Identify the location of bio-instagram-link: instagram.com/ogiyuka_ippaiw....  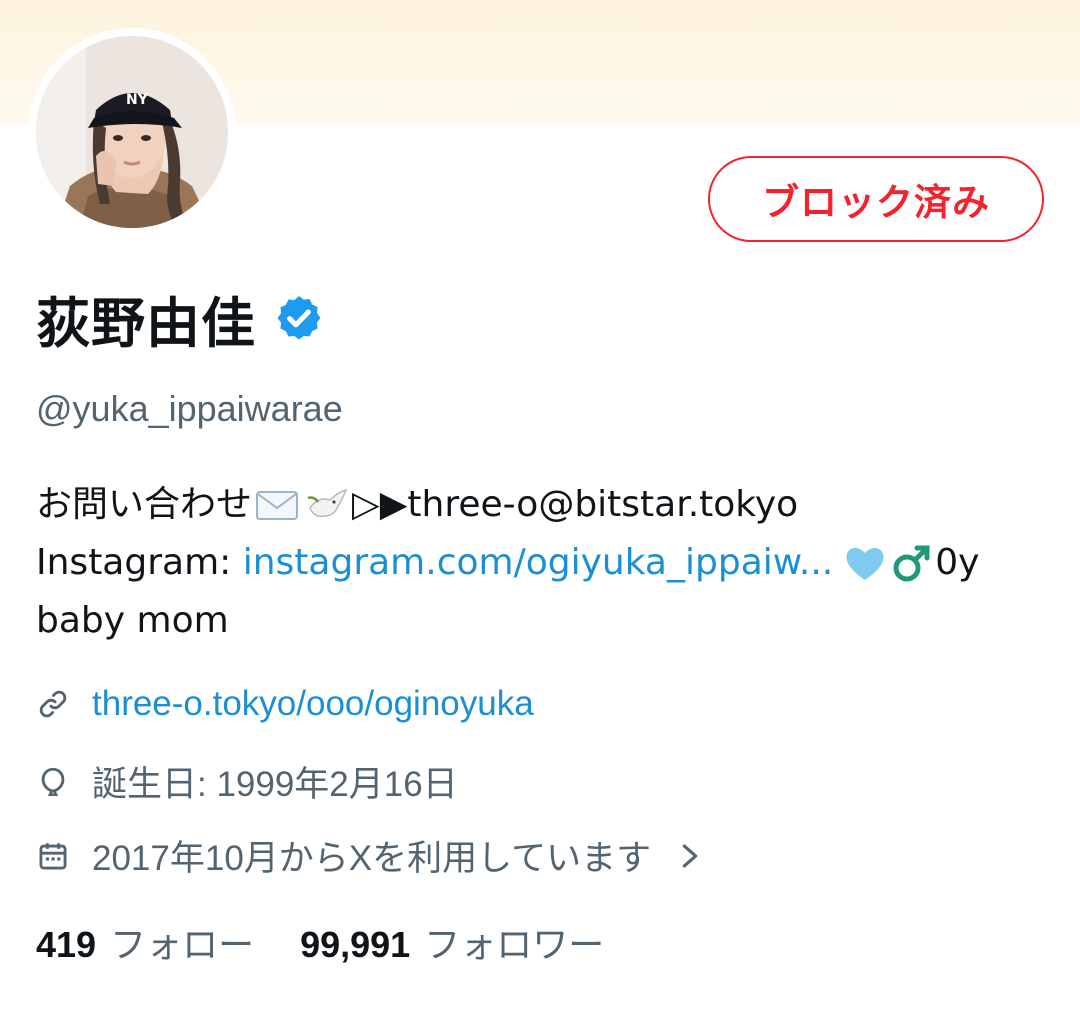
(538, 563).